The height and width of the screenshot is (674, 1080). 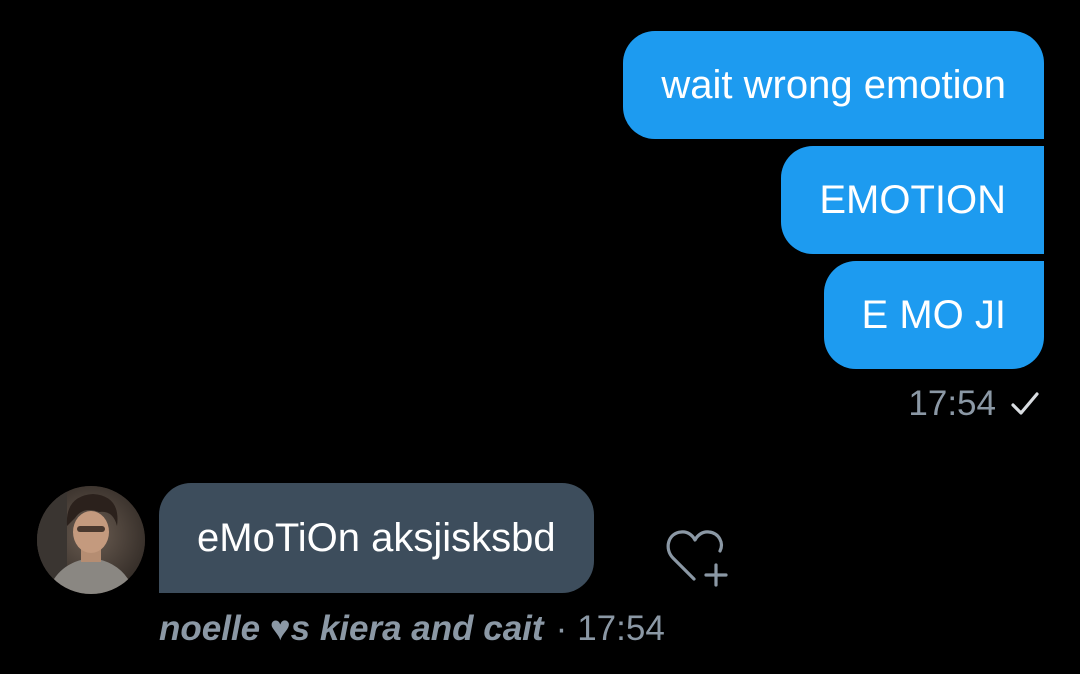 I want to click on incoming-meta: noelle ♥s kiera and cait · 17:54, so click(x=412, y=629).